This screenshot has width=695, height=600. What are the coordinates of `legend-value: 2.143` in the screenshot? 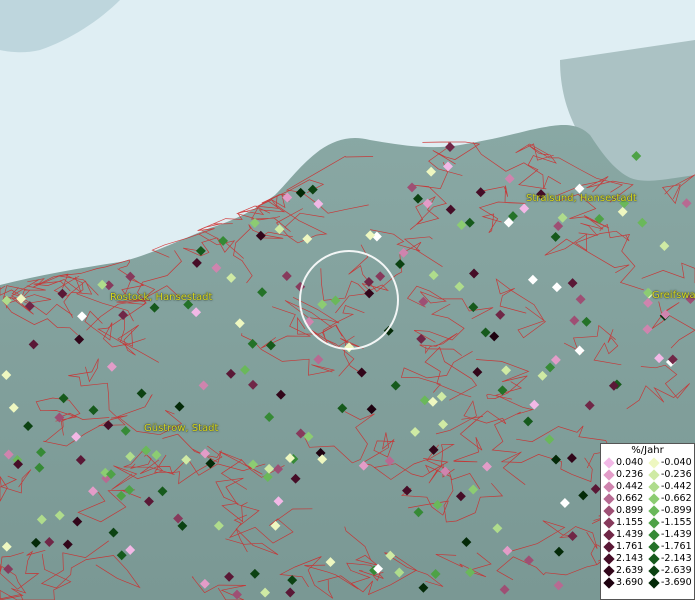 It's located at (630, 558).